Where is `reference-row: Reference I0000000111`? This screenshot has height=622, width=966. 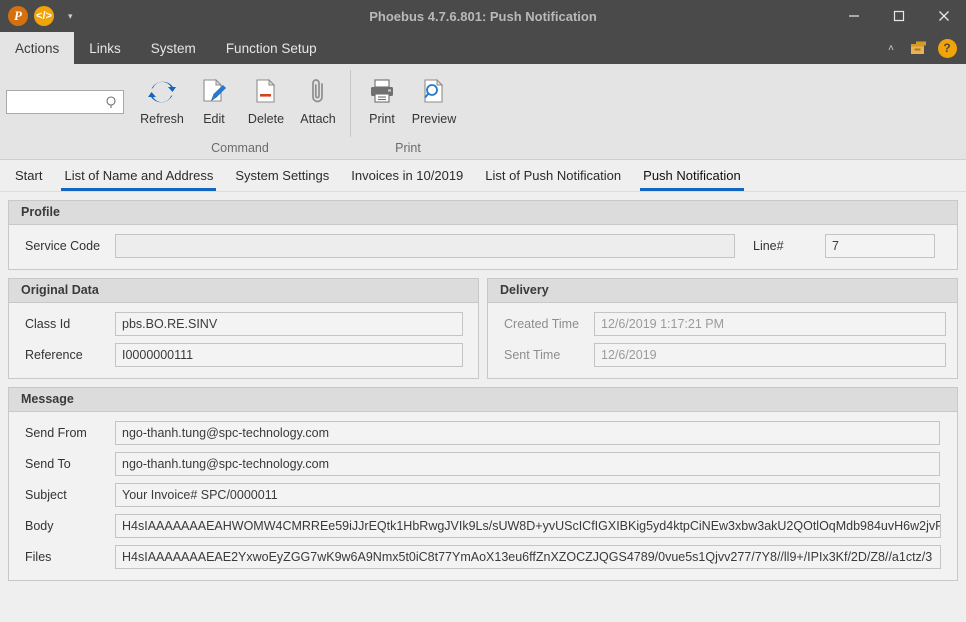 reference-row: Reference I0000000111 is located at coordinates (243, 355).